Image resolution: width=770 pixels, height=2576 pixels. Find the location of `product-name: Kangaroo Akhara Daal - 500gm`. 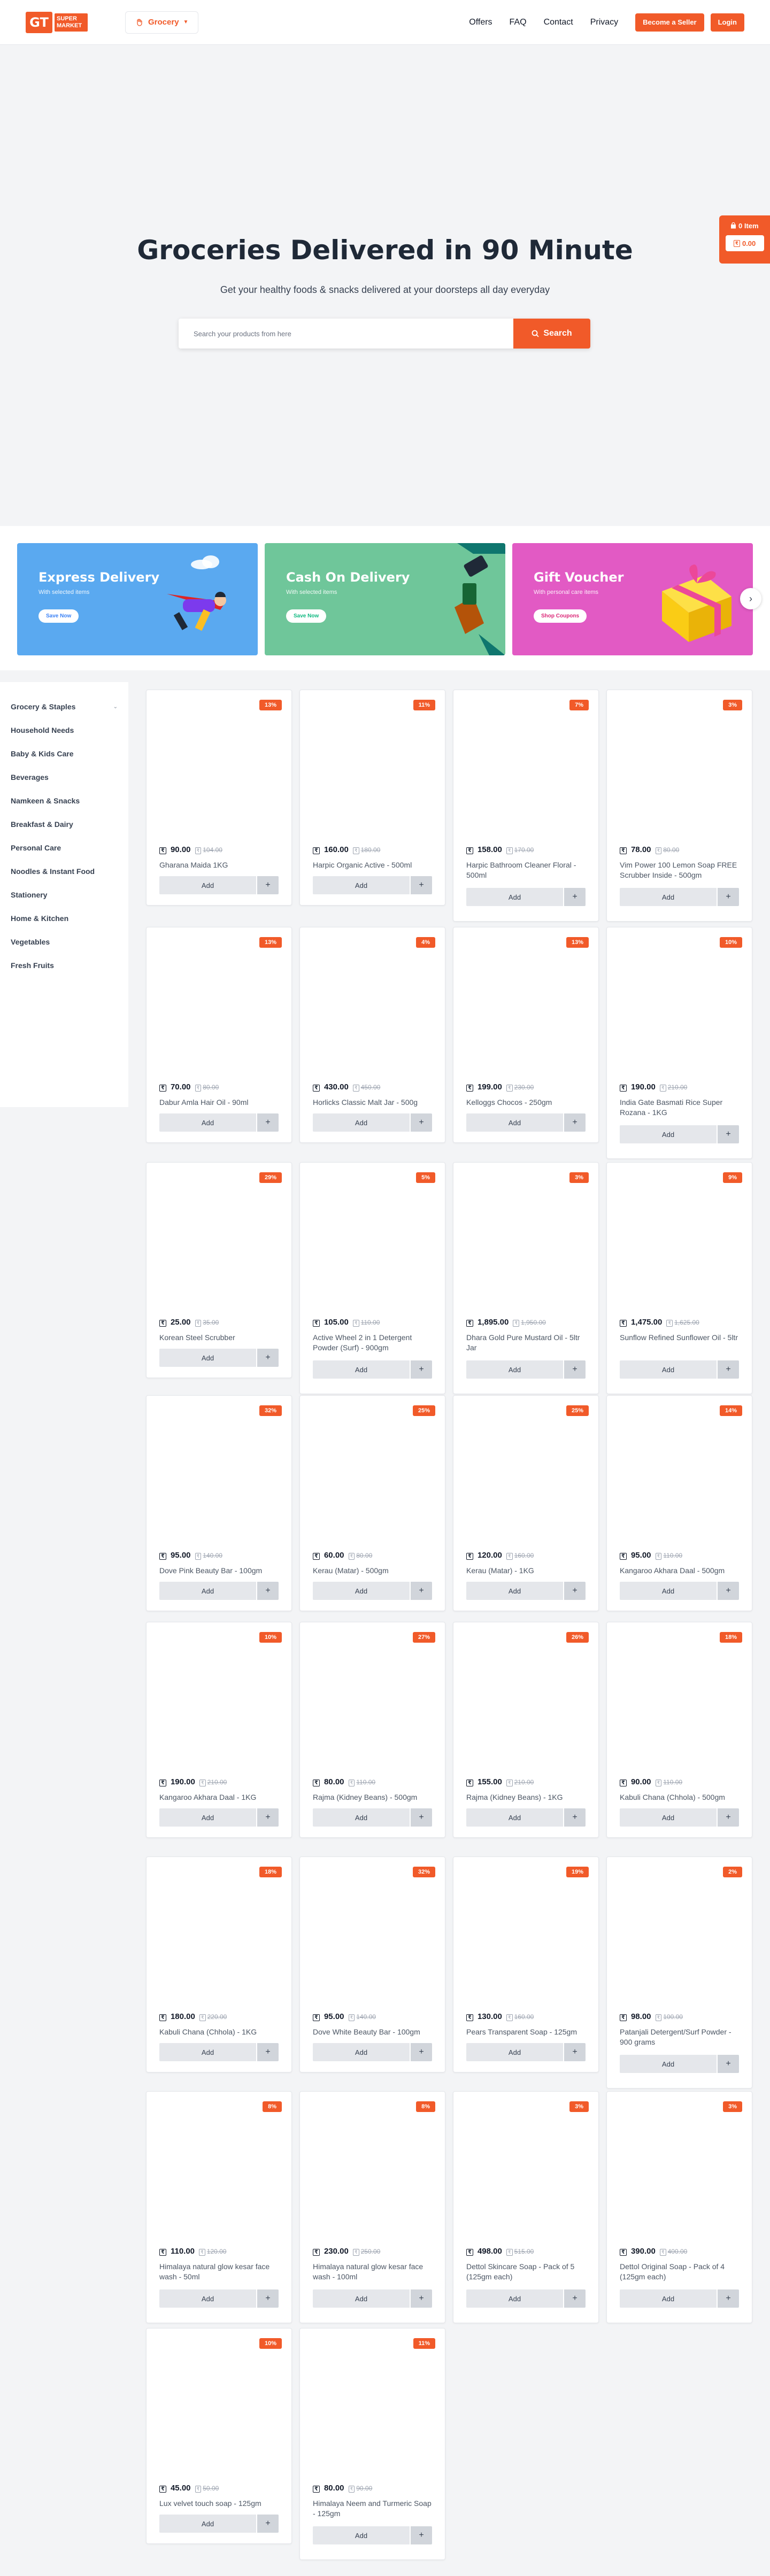

product-name: Kangaroo Akhara Daal - 500gm is located at coordinates (680, 1571).